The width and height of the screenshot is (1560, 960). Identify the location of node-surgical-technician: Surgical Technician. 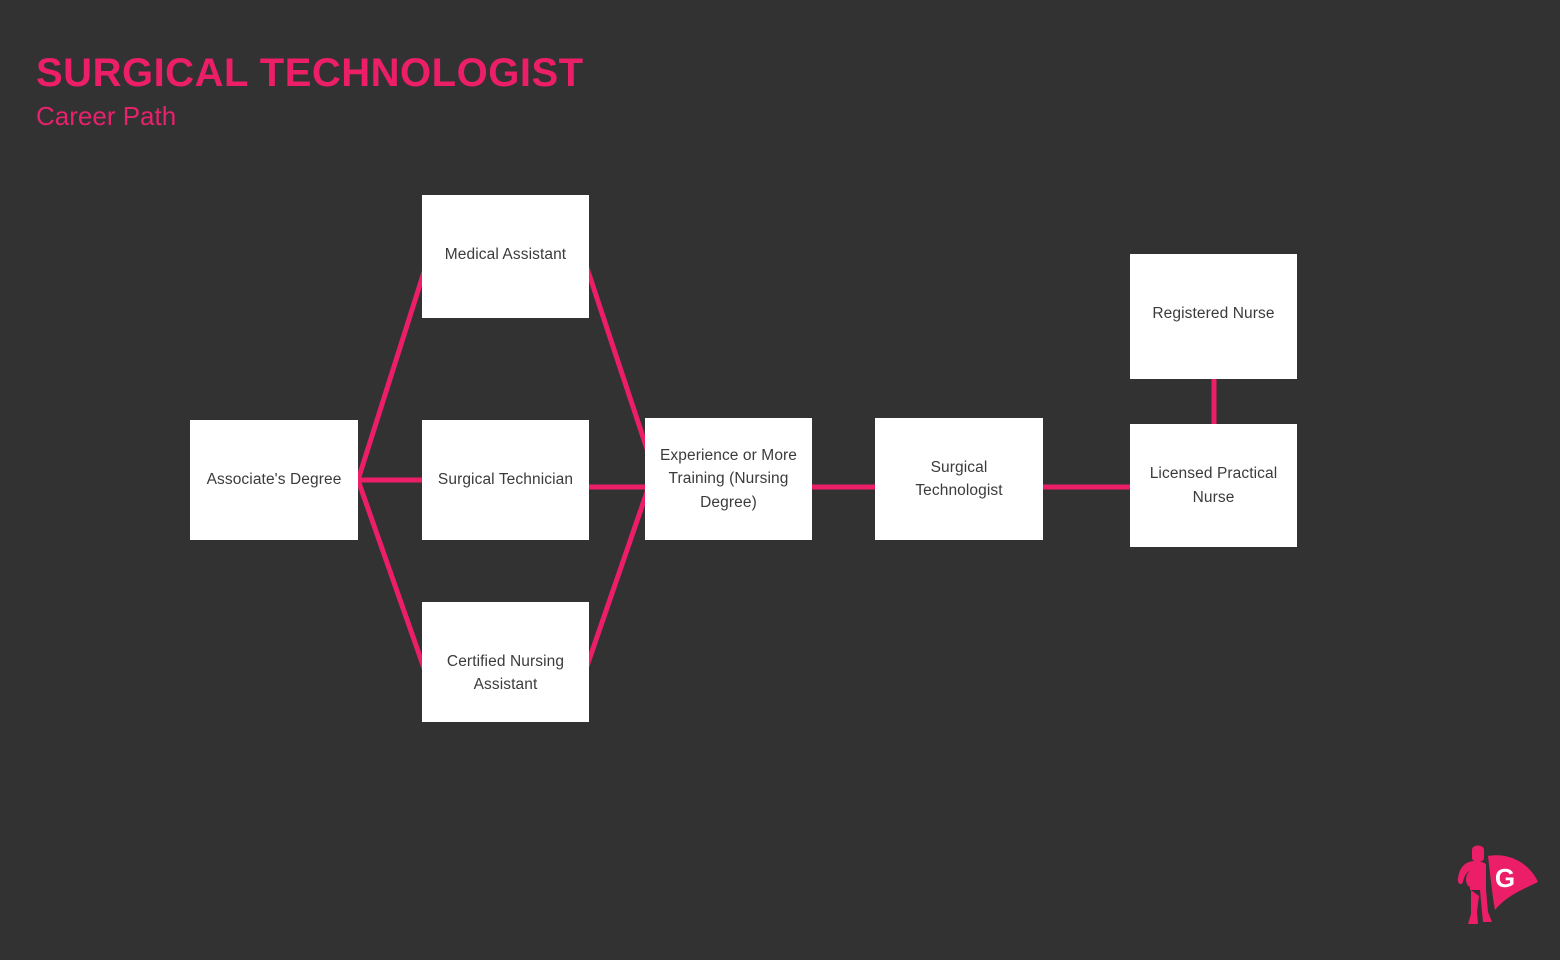
(505, 480).